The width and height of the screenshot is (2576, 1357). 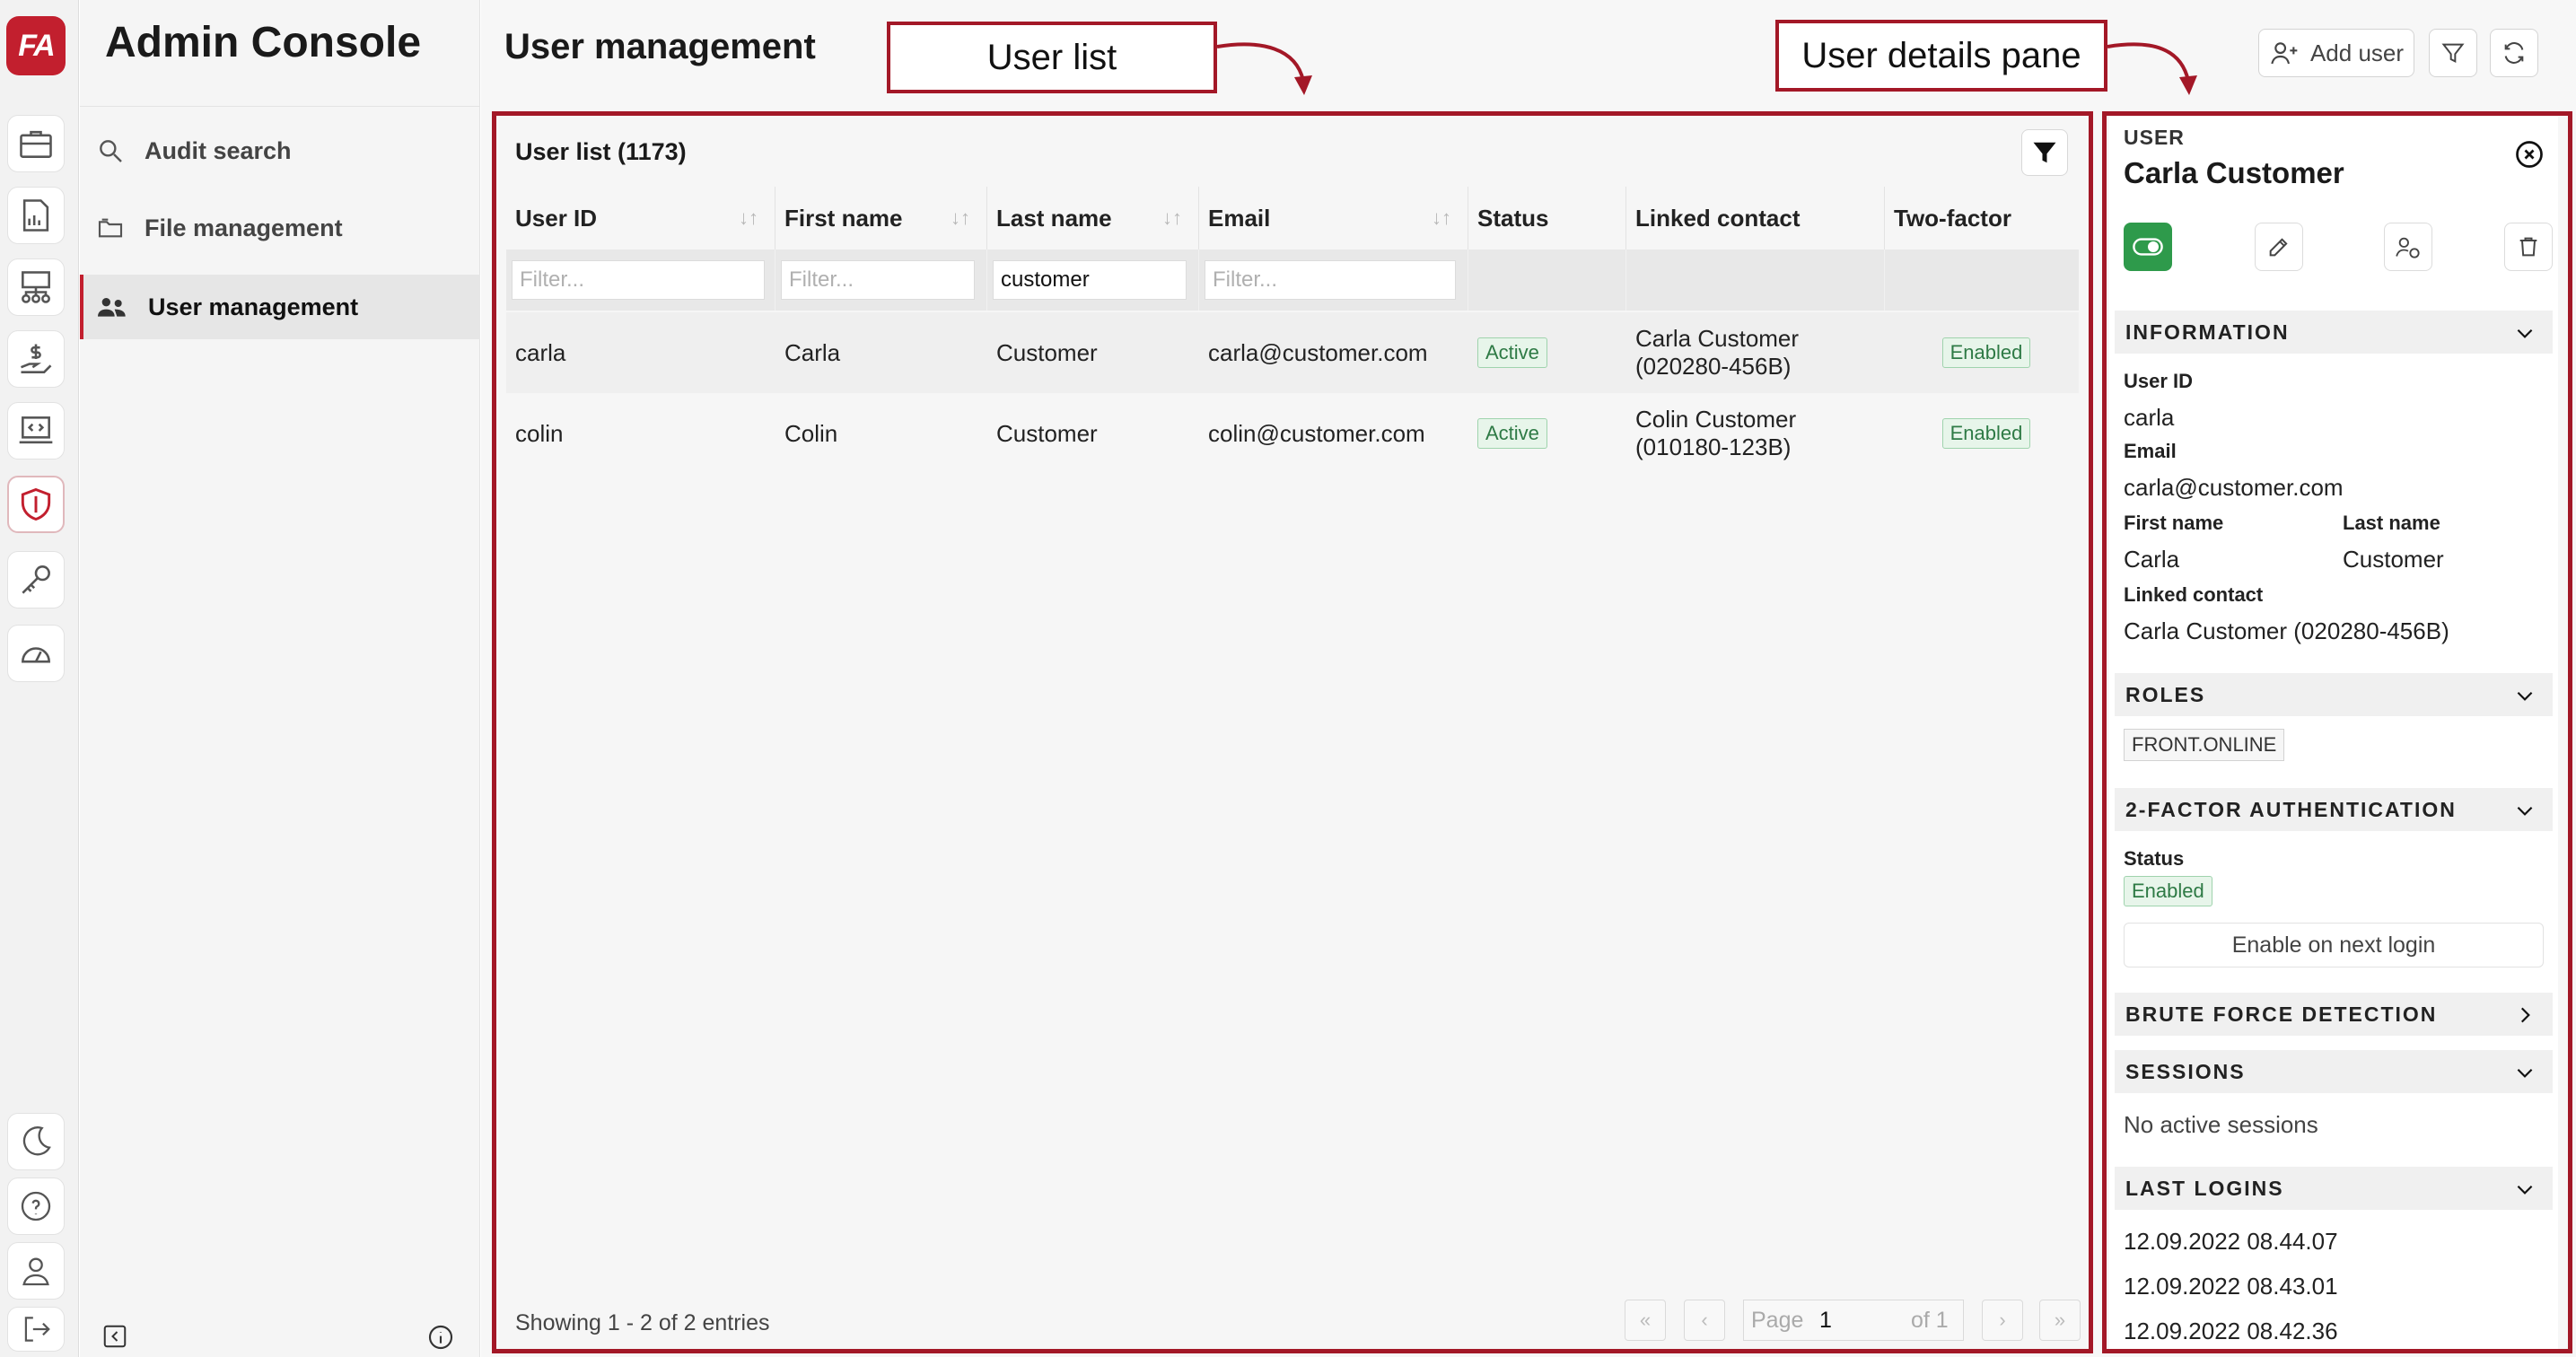 What do you see at coordinates (440, 1337) in the screenshot?
I see `info-icon` at bounding box center [440, 1337].